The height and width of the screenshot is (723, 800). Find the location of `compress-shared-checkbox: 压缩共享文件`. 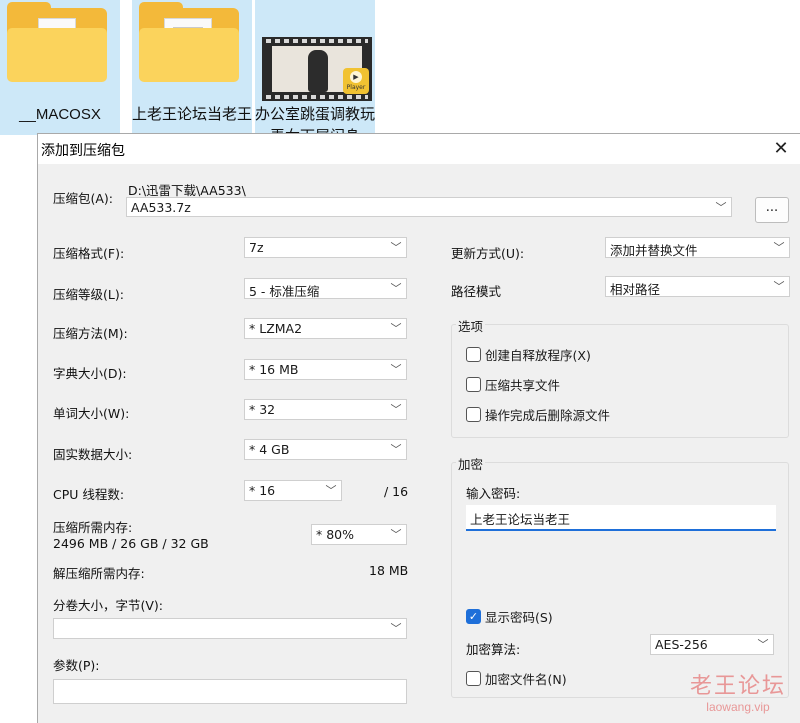

compress-shared-checkbox: 压缩共享文件 is located at coordinates (513, 384).